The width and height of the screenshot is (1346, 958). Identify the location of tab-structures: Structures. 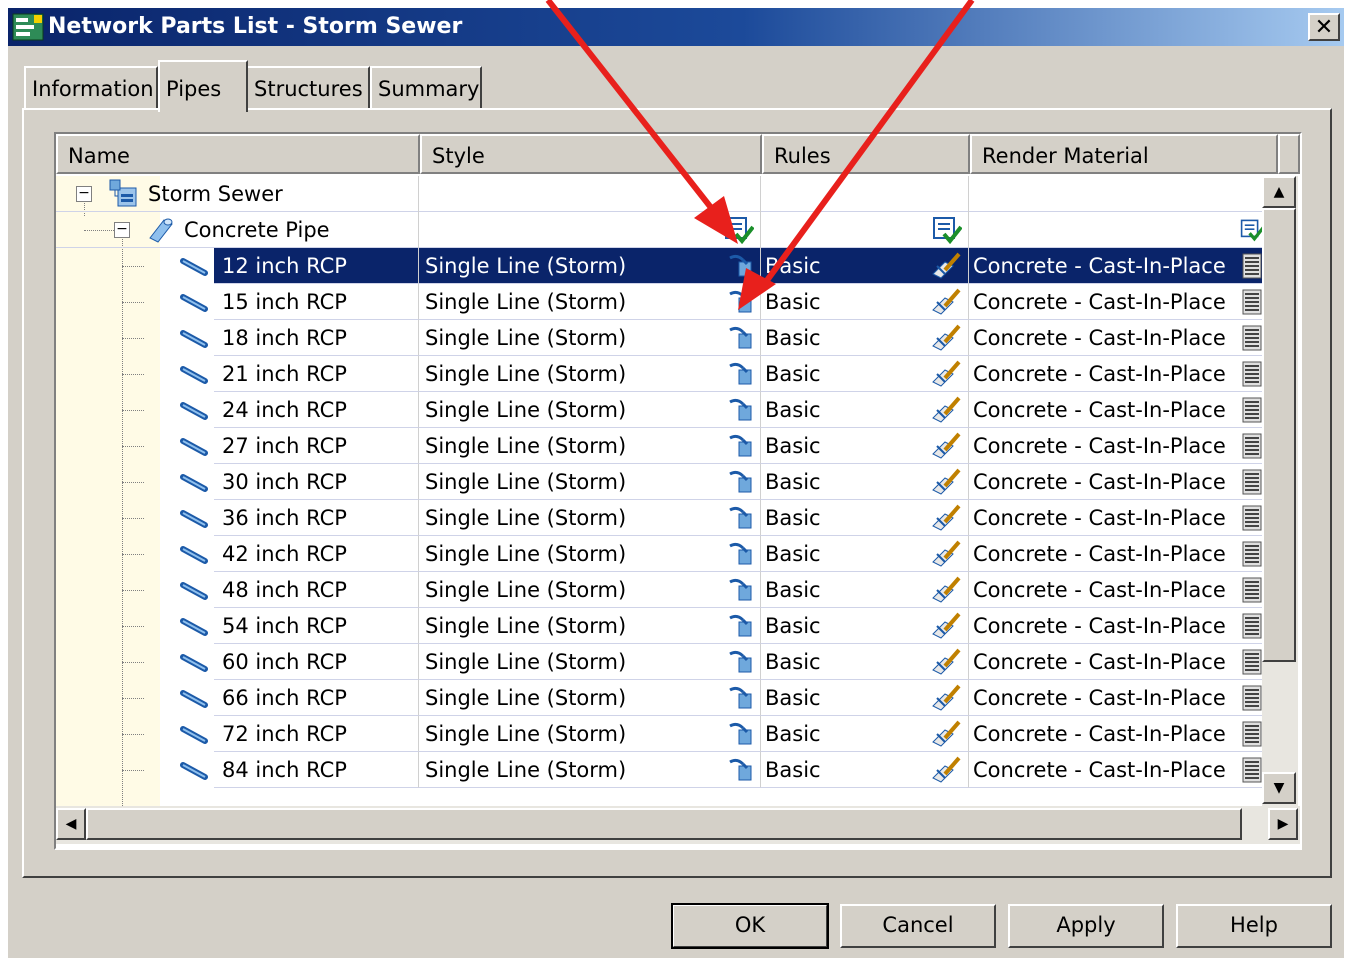
(308, 88).